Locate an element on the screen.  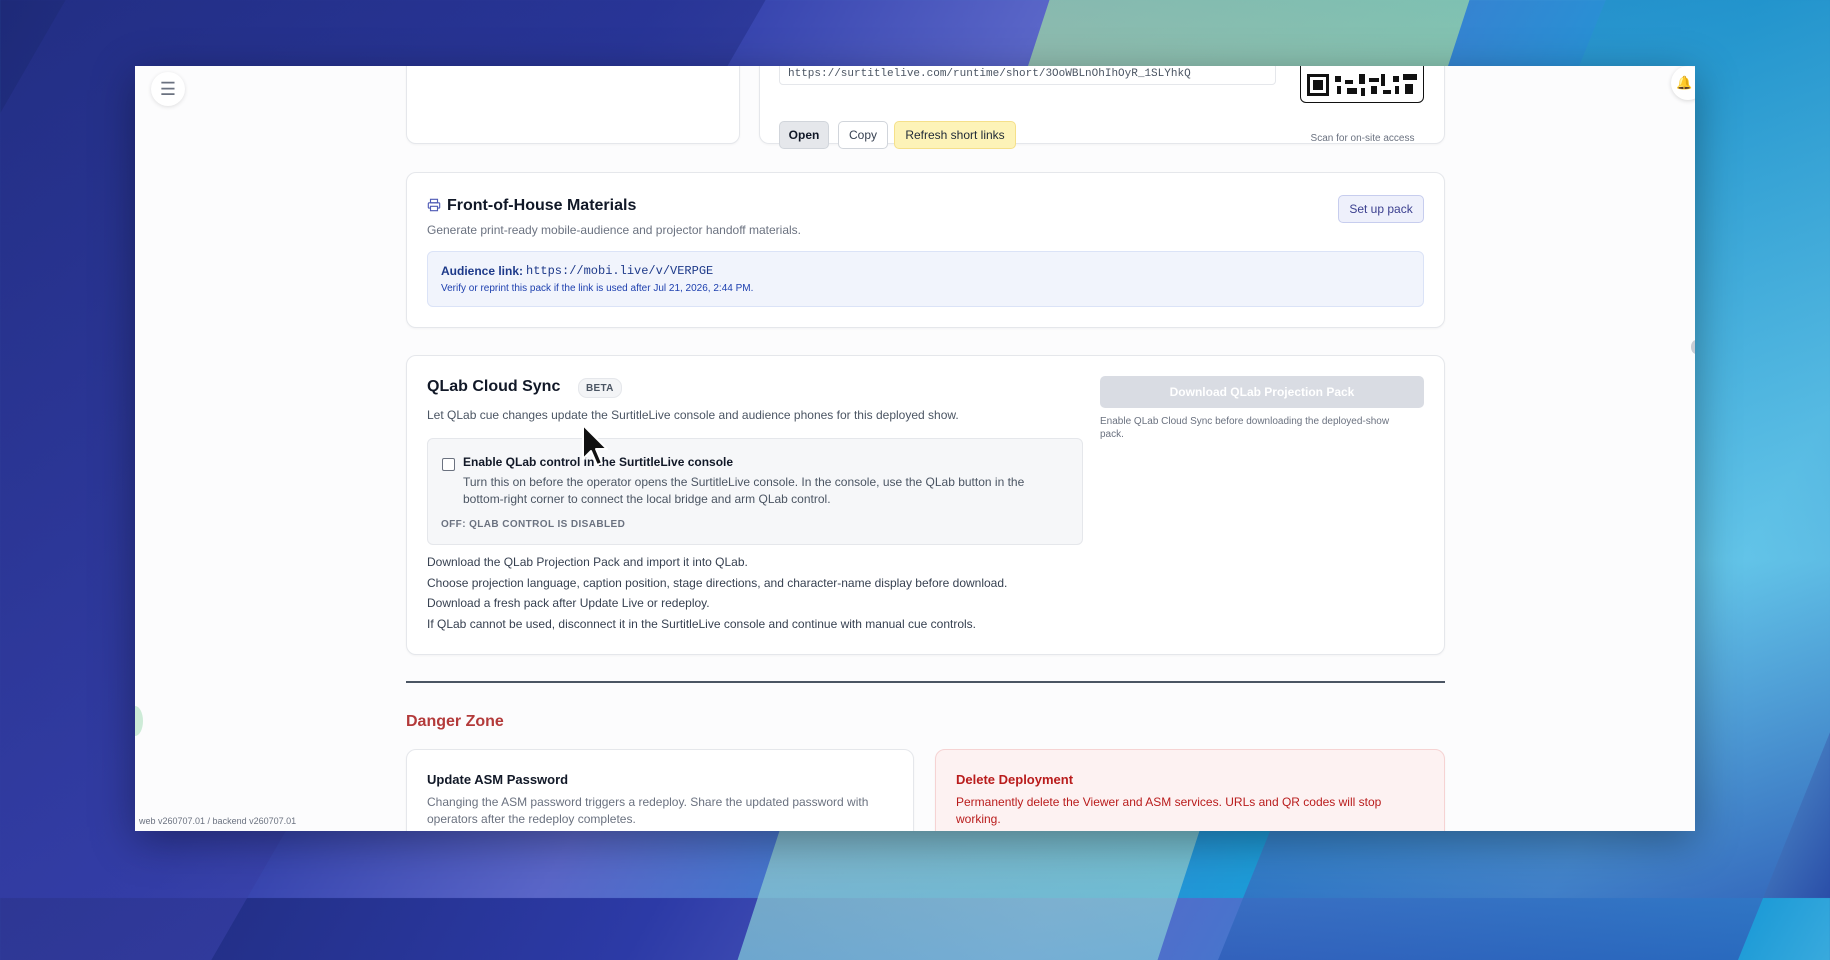
qlab-status-text: OFF: QLAB CONTROL IS DISABLED is located at coordinates (533, 524).